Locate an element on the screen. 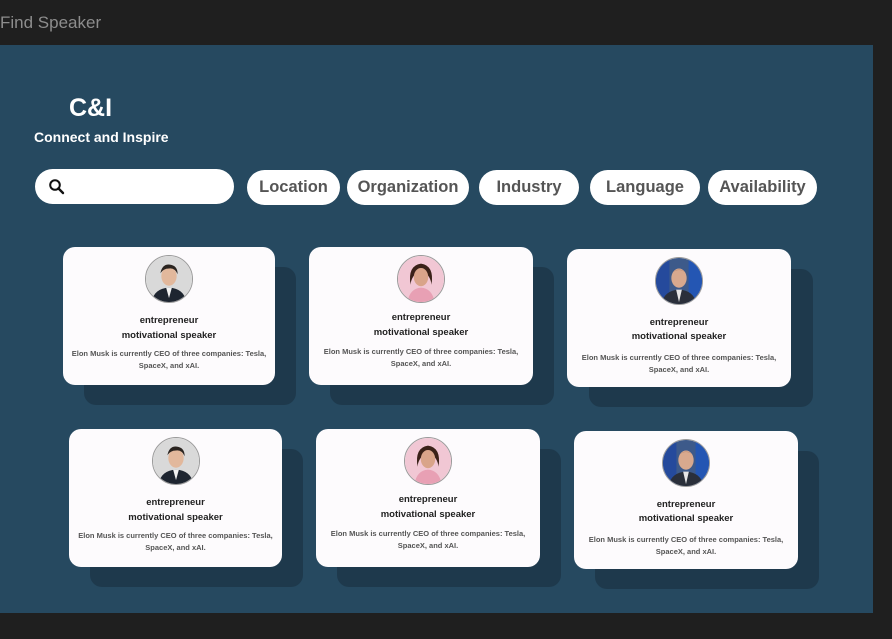  filter-availability: Availability is located at coordinates (762, 187).